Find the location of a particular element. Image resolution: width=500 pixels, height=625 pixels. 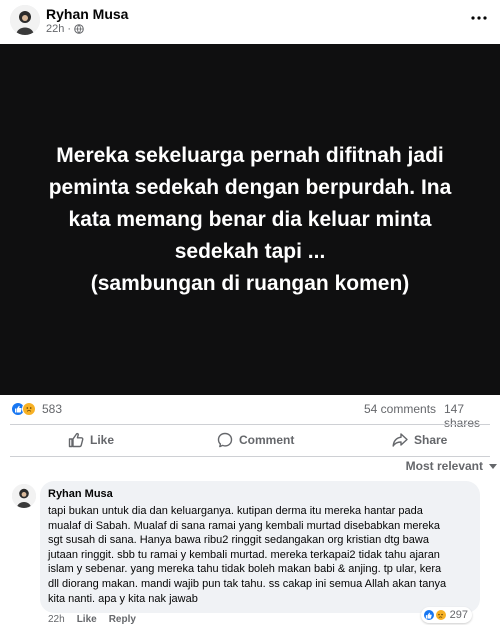

like-button-label: Like is located at coordinates (102, 440).